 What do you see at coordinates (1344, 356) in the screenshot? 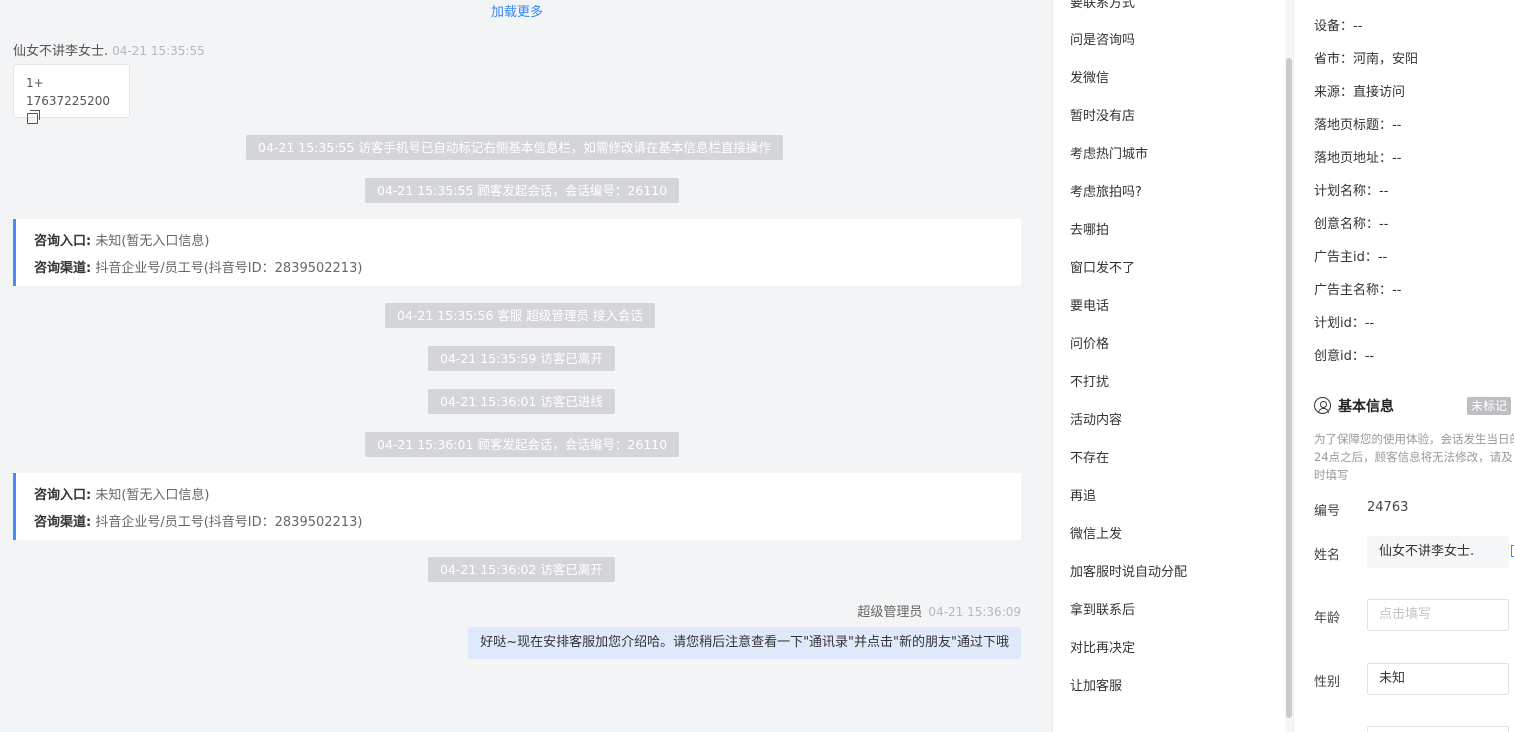
I see `detail-creative-id: 创意id：--` at bounding box center [1344, 356].